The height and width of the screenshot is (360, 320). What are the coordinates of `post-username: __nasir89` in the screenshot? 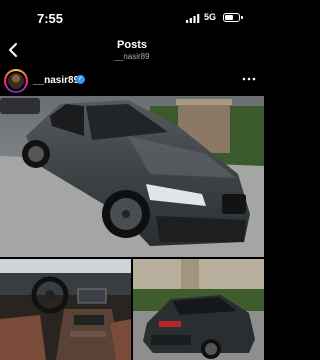 It's located at (56, 80).